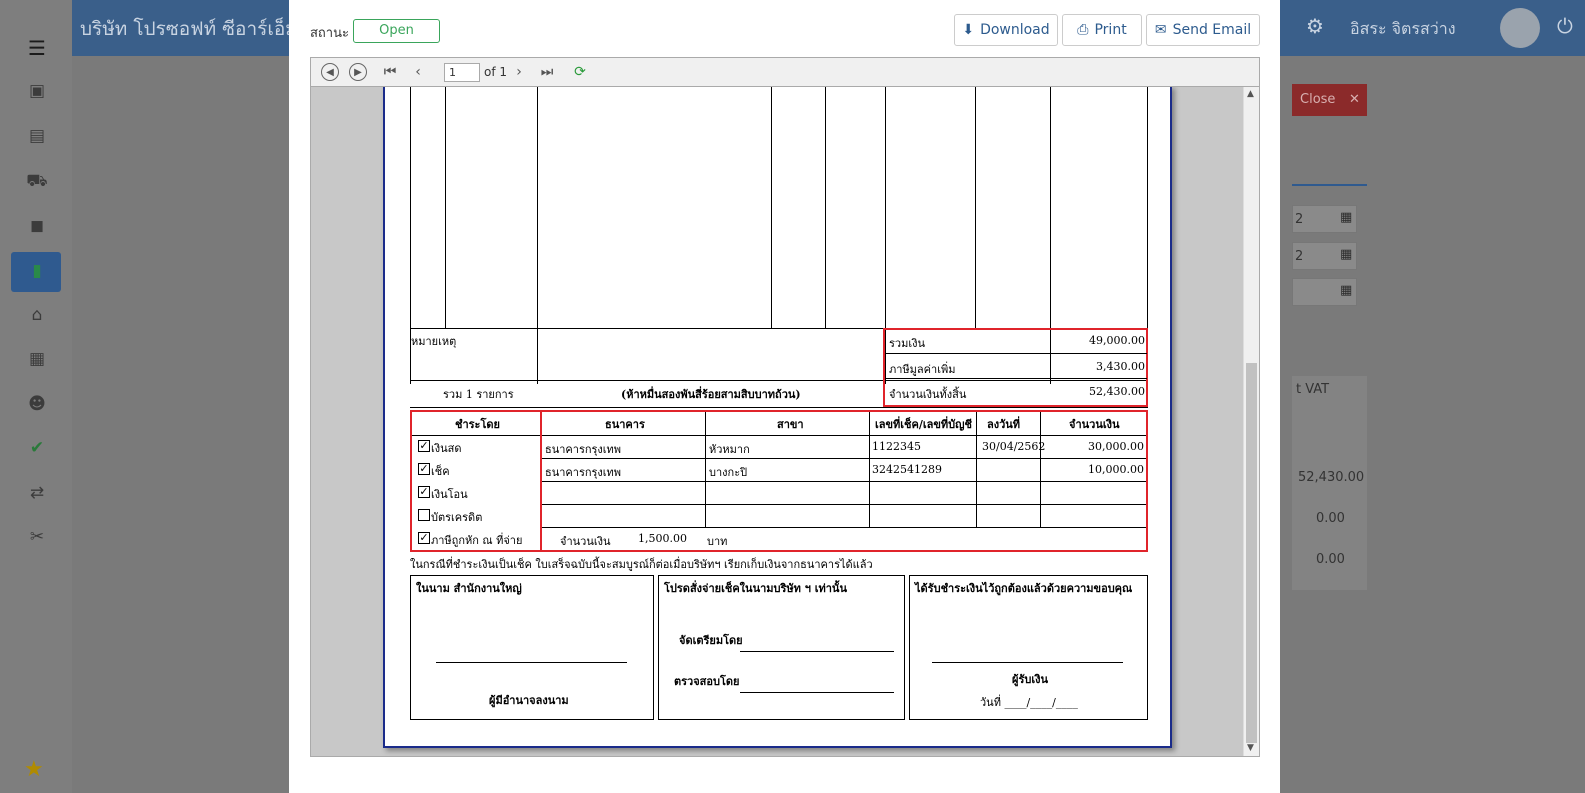 The height and width of the screenshot is (793, 1585). Describe the element at coordinates (330, 72) in the screenshot. I see `back-icon: ◀` at that location.